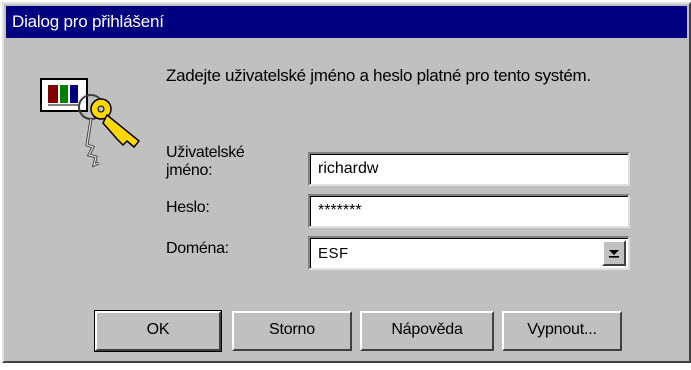  Describe the element at coordinates (469, 169) in the screenshot. I see `username-input` at that location.